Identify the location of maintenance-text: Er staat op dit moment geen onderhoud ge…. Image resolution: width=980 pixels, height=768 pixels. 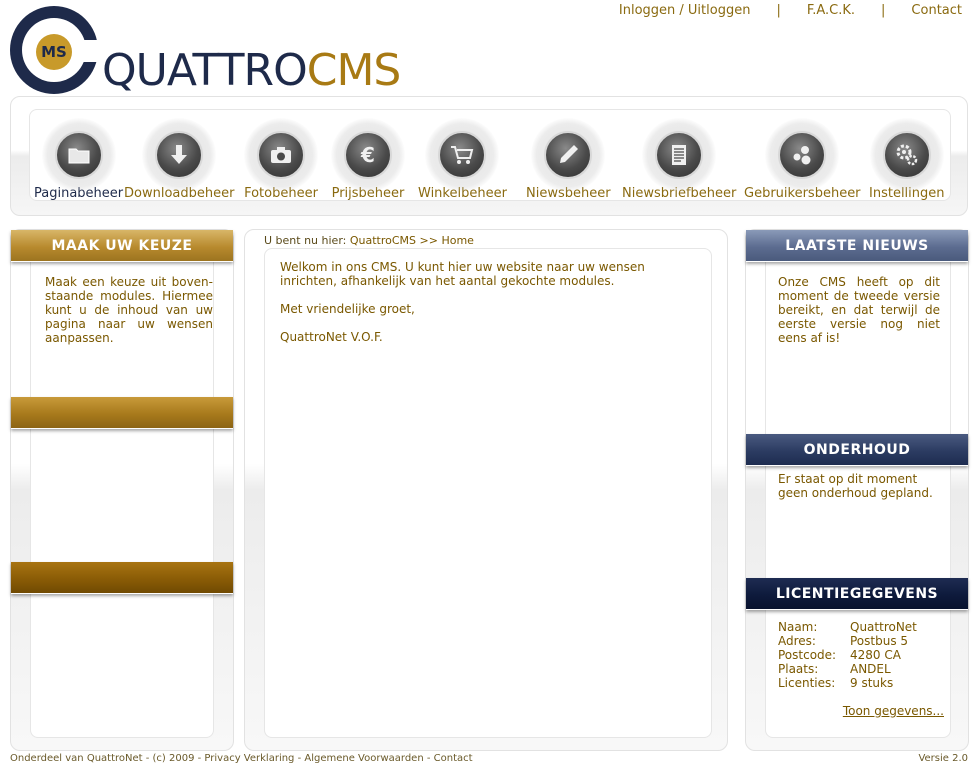
(855, 486).